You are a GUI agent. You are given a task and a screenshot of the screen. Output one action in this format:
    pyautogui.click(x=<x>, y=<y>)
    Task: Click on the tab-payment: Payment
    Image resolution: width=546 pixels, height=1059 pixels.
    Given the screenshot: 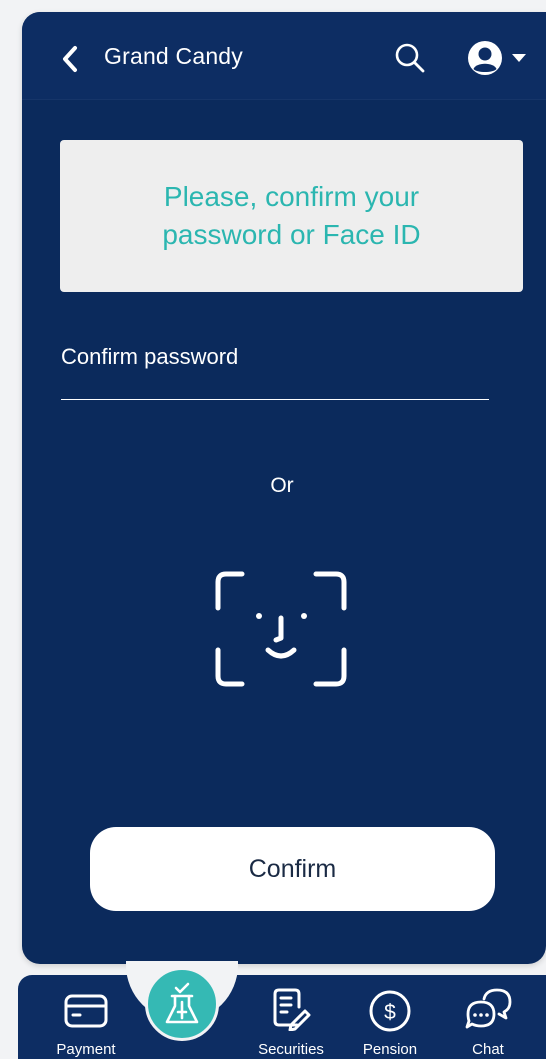 What is the action you would take?
    pyautogui.click(x=86, y=1017)
    